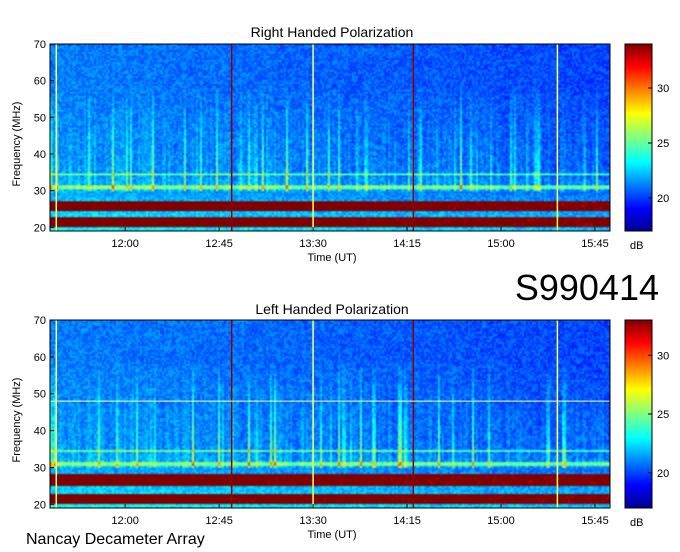 This screenshot has width=680, height=552. Describe the element at coordinates (636, 523) in the screenshot. I see `colorbar-label-left: dB` at that location.